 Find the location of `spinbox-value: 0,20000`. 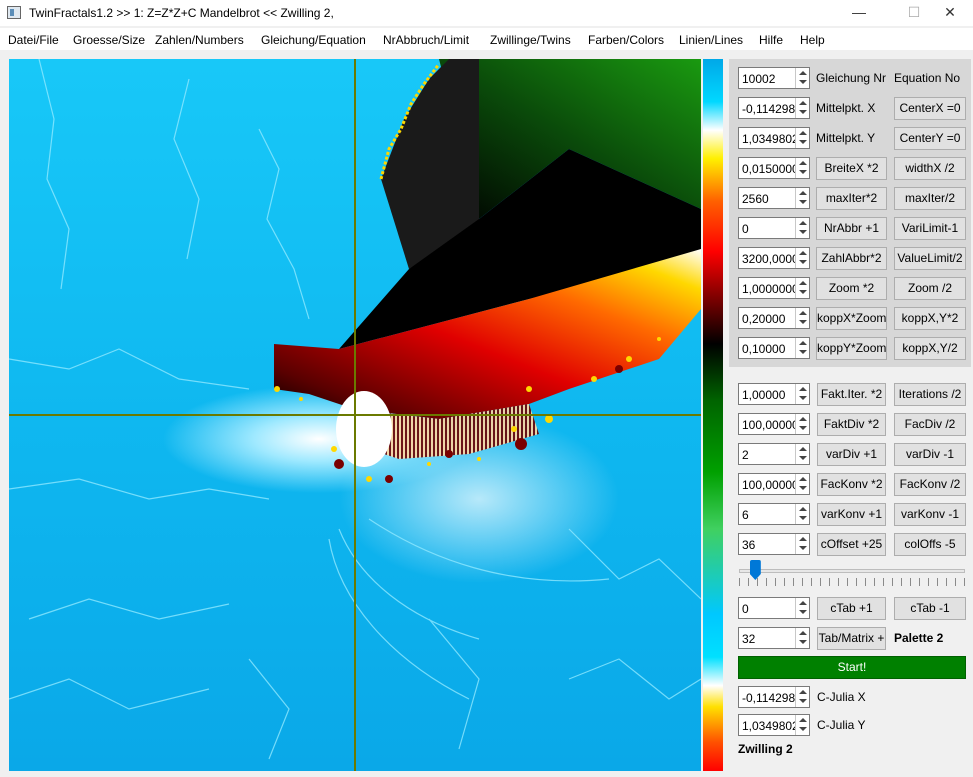

spinbox-value: 0,20000 is located at coordinates (764, 319).